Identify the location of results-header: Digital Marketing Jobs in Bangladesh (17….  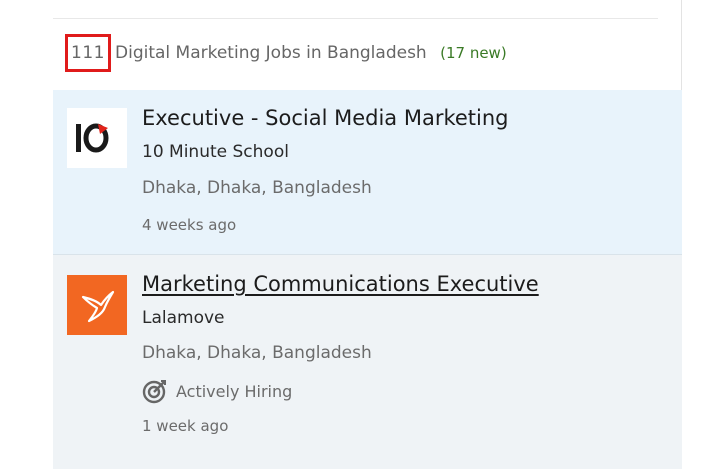
(311, 53).